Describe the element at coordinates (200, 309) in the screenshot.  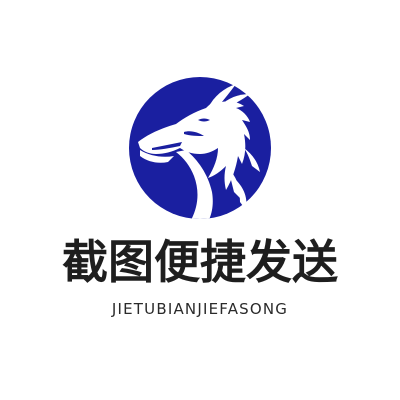
I see `logo-subtitle: JIETUBIANJIEFASONG` at that location.